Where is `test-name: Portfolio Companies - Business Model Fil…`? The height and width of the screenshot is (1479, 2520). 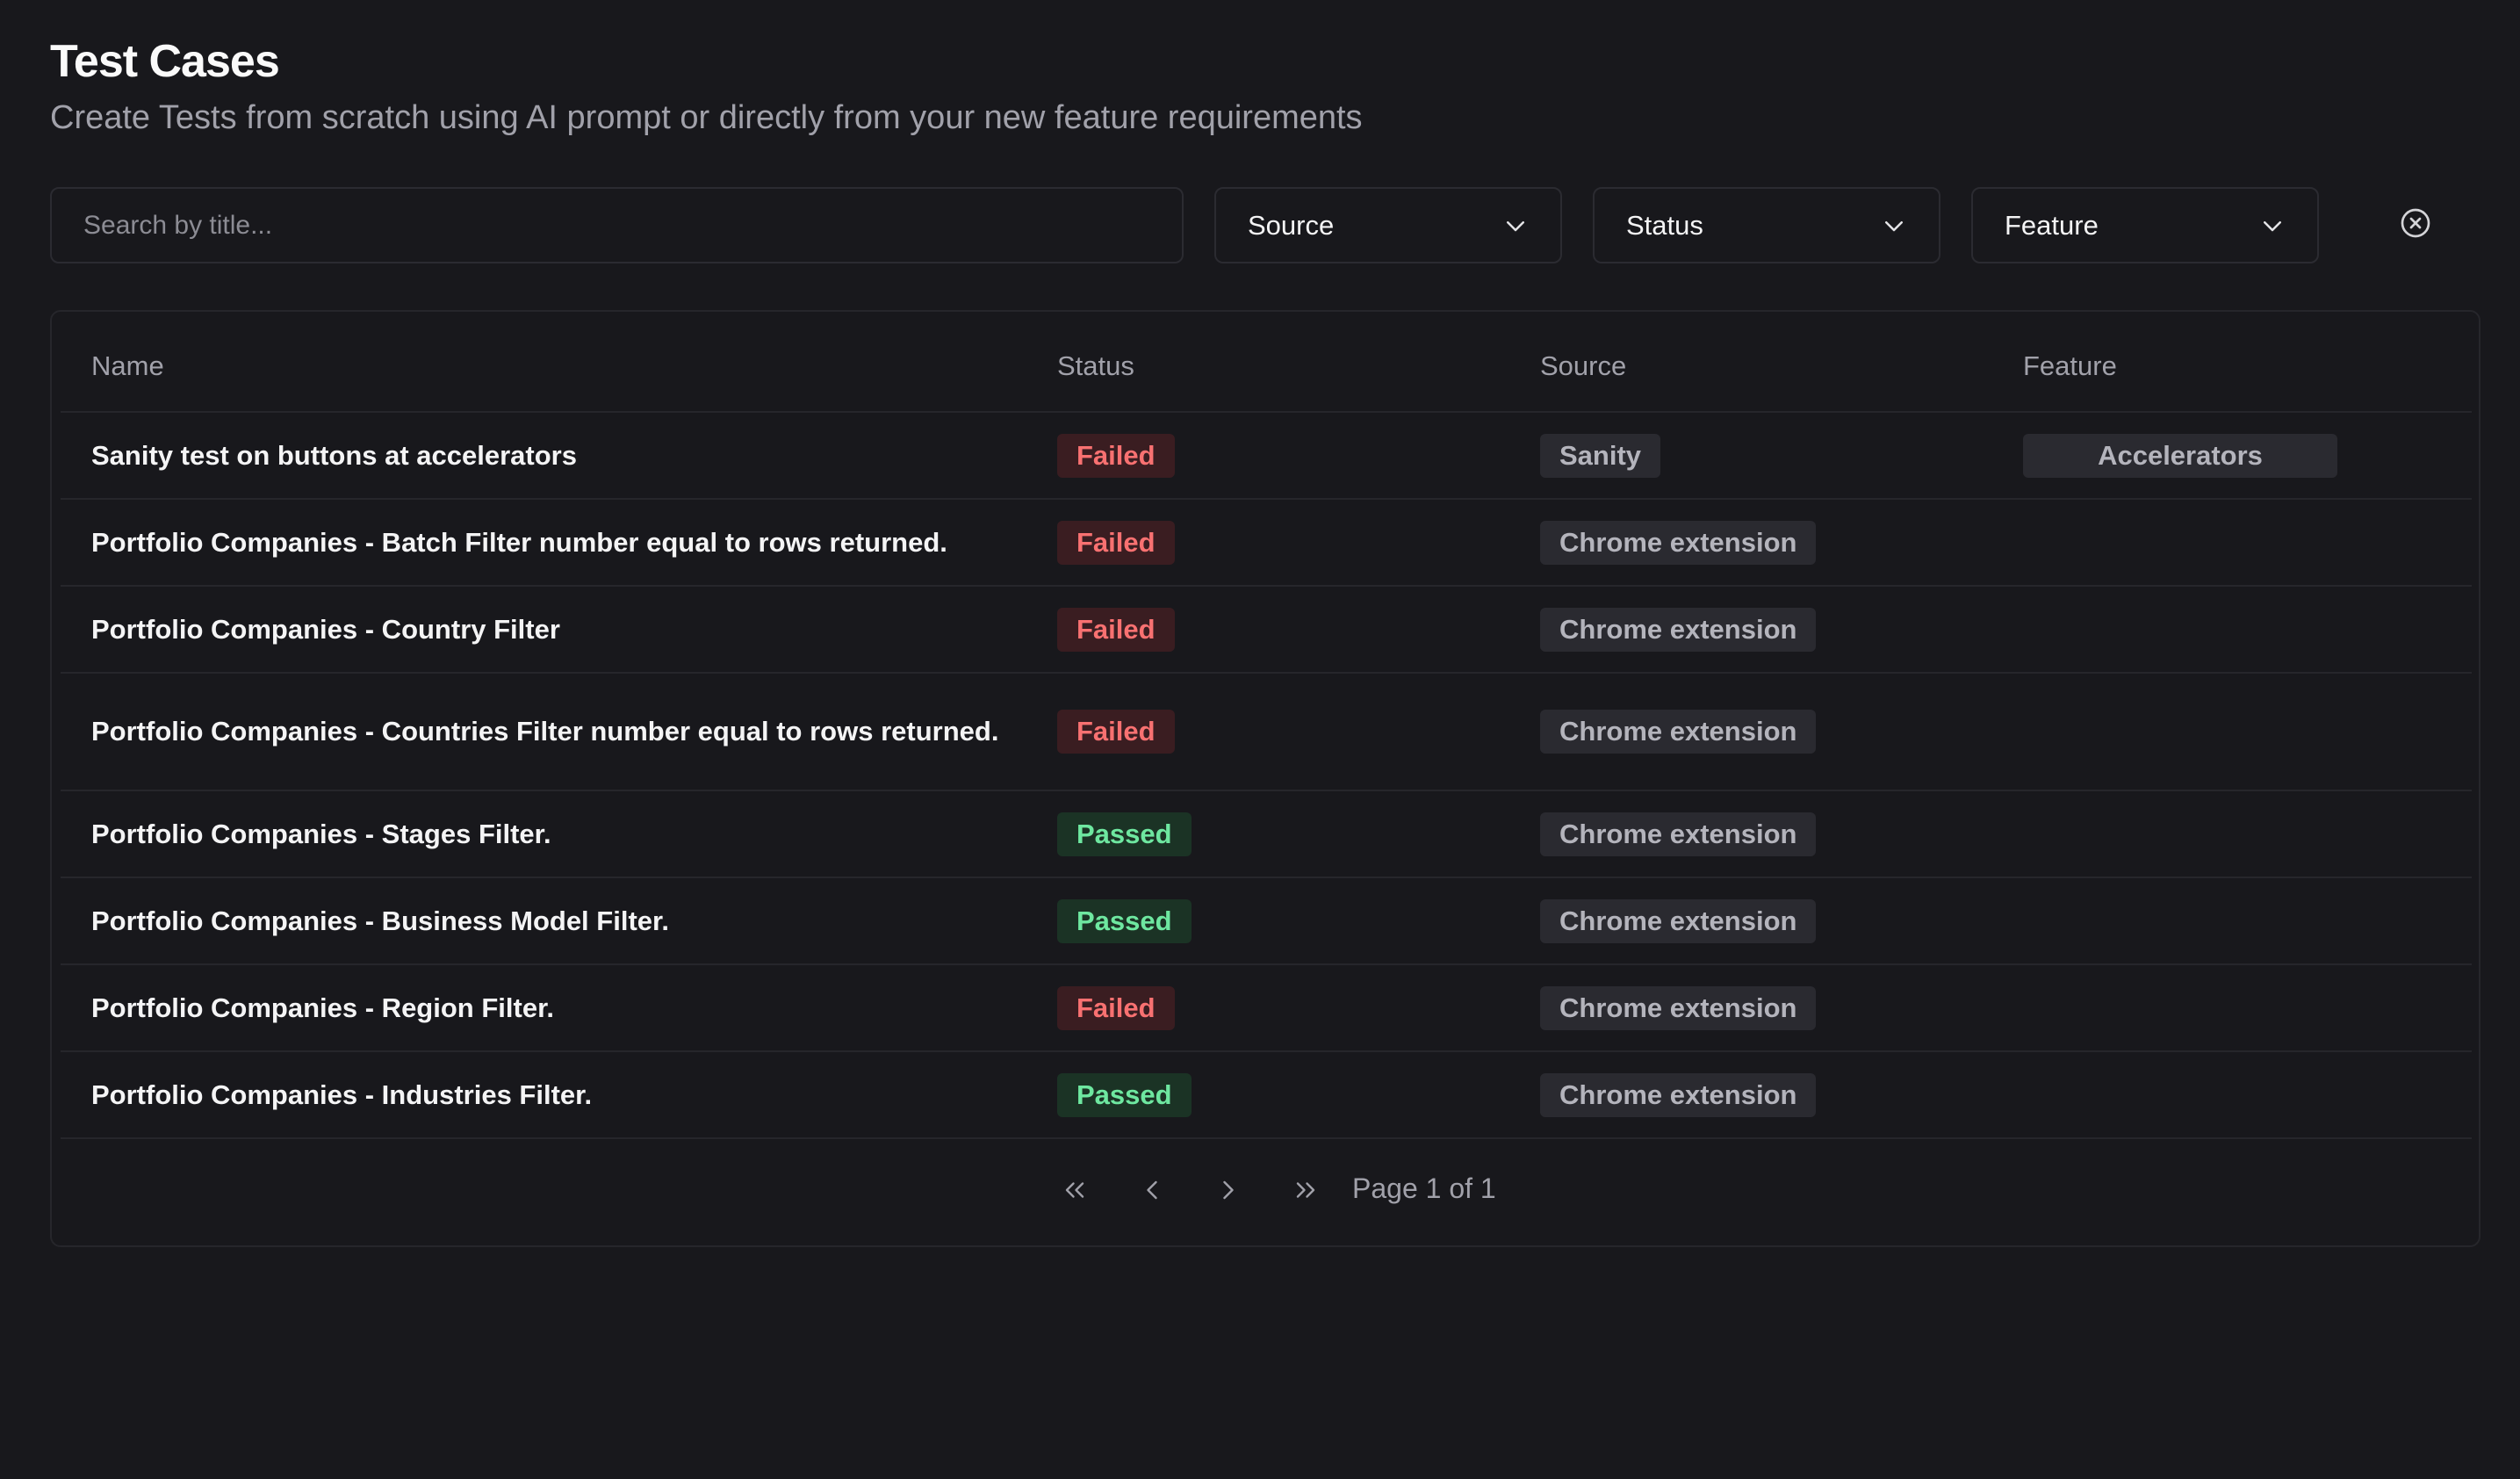
test-name: Portfolio Companies - Business Model Fil… is located at coordinates (380, 920).